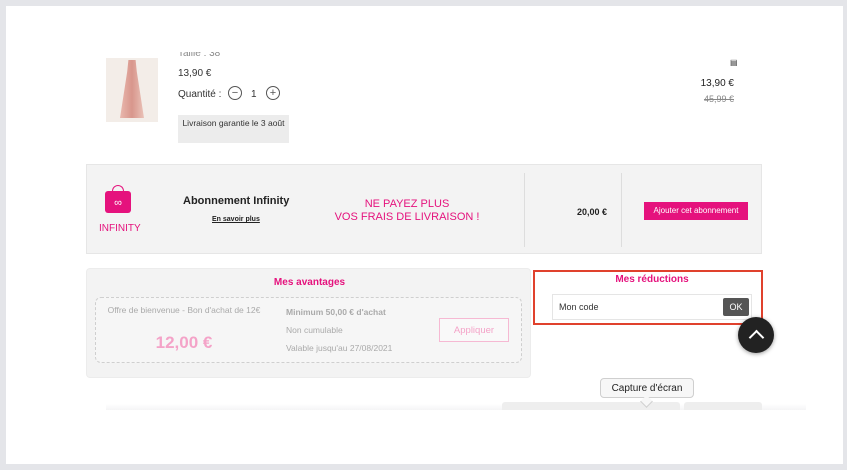 The width and height of the screenshot is (847, 470). Describe the element at coordinates (235, 93) in the screenshot. I see `quantity-decrease-button: −` at that location.